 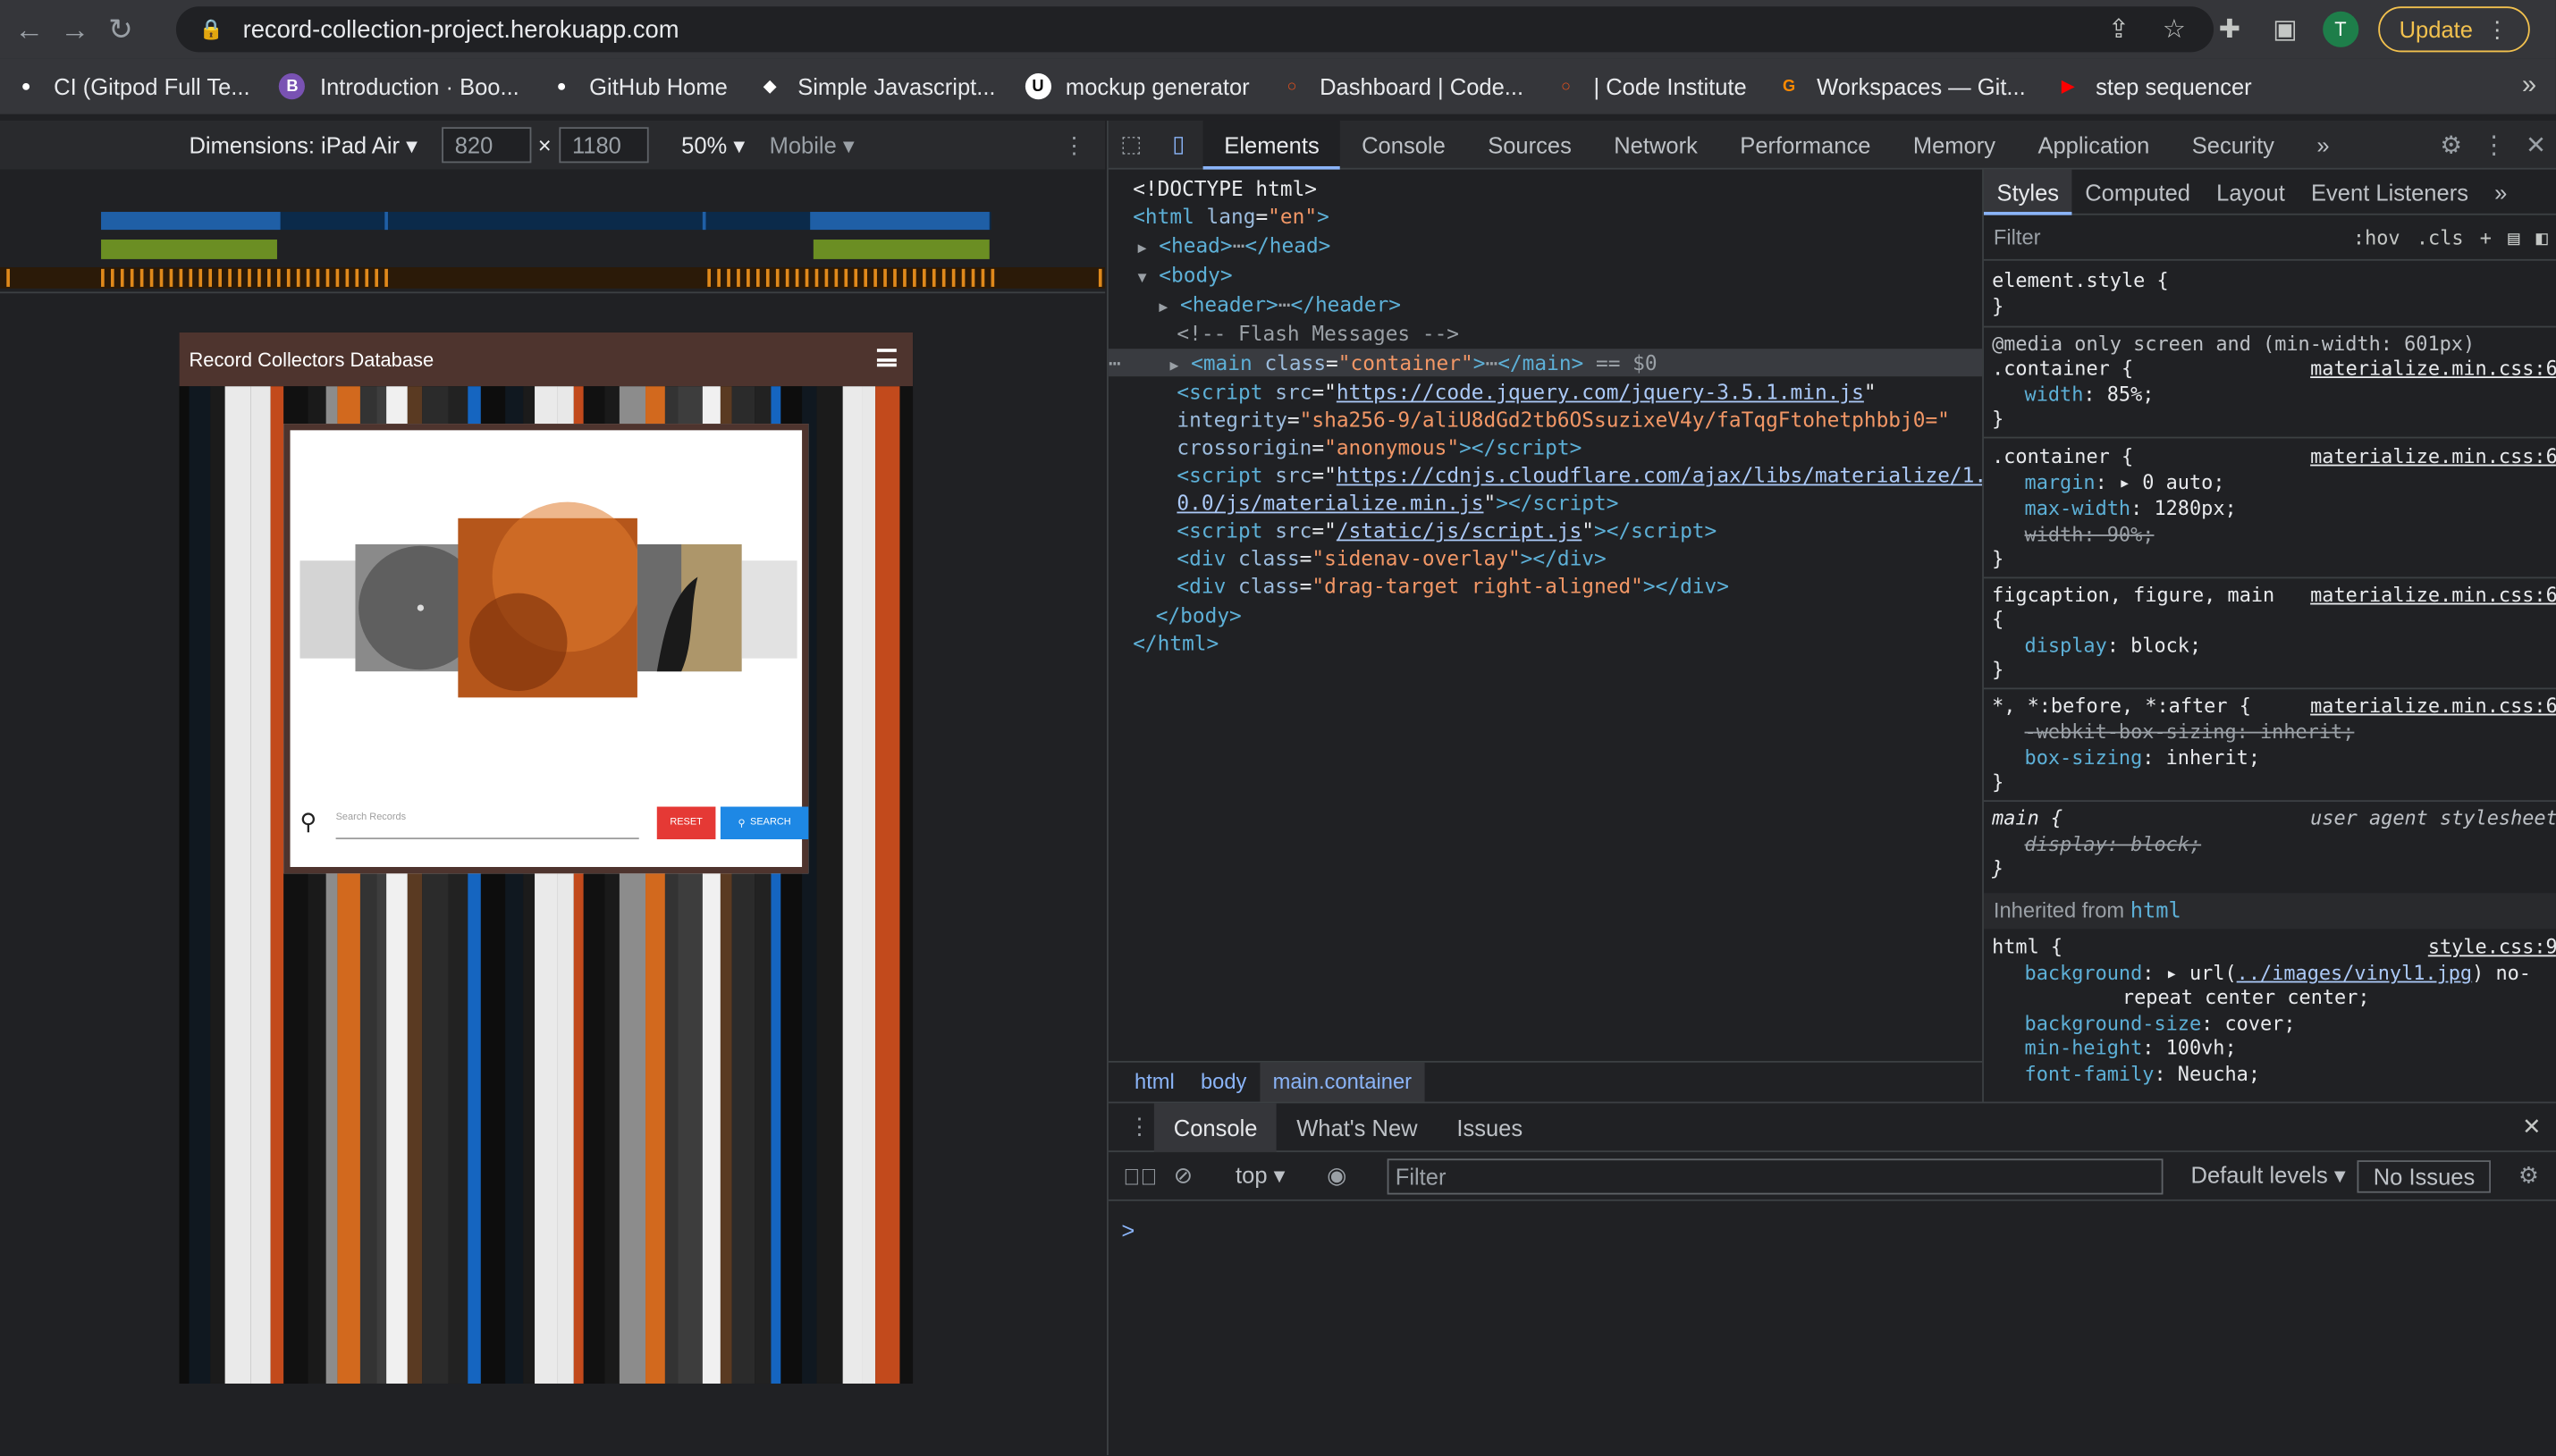 What do you see at coordinates (2028, 949) in the screenshot?
I see `html-selector: html {` at bounding box center [2028, 949].